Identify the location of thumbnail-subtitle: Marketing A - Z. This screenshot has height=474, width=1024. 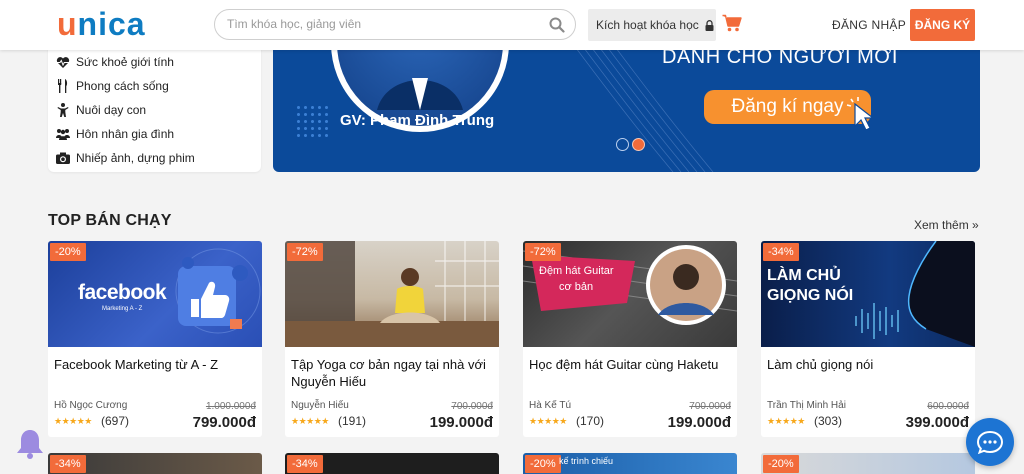
(122, 309).